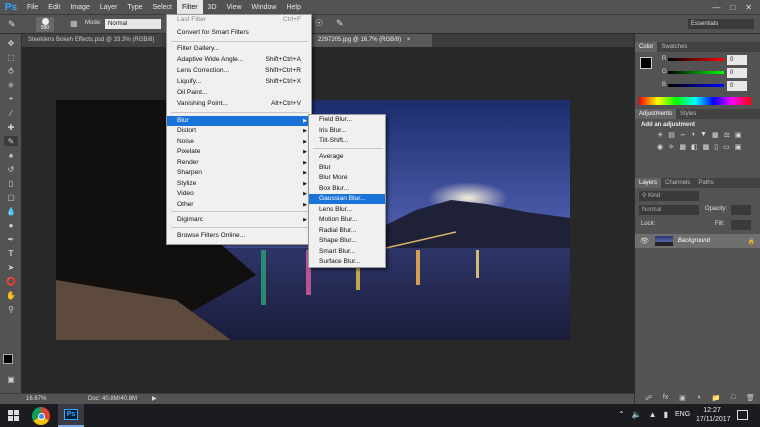  What do you see at coordinates (74, 23) in the screenshot?
I see `brush-panel-icon: ▦` at bounding box center [74, 23].